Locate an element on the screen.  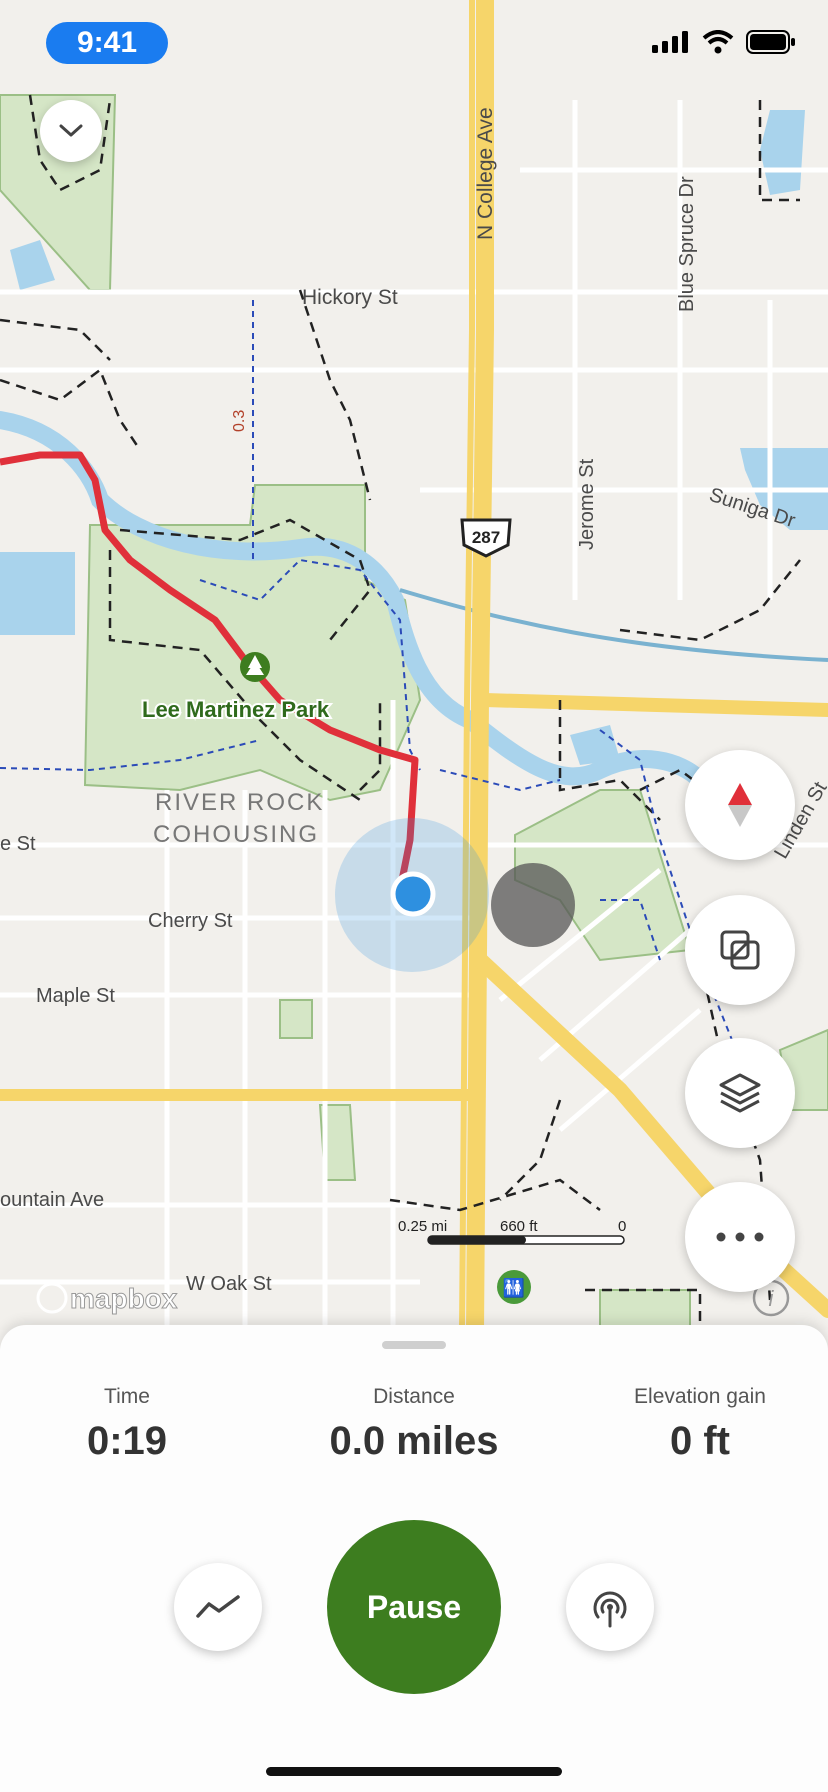
street-label-oak: W Oak St is located at coordinates (229, 1284).